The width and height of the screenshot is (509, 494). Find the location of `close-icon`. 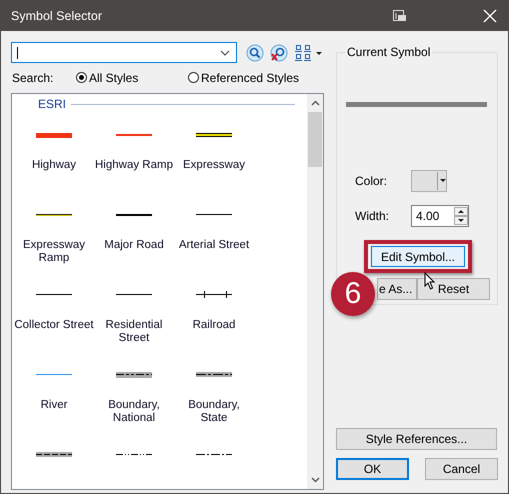

close-icon is located at coordinates (490, 15).